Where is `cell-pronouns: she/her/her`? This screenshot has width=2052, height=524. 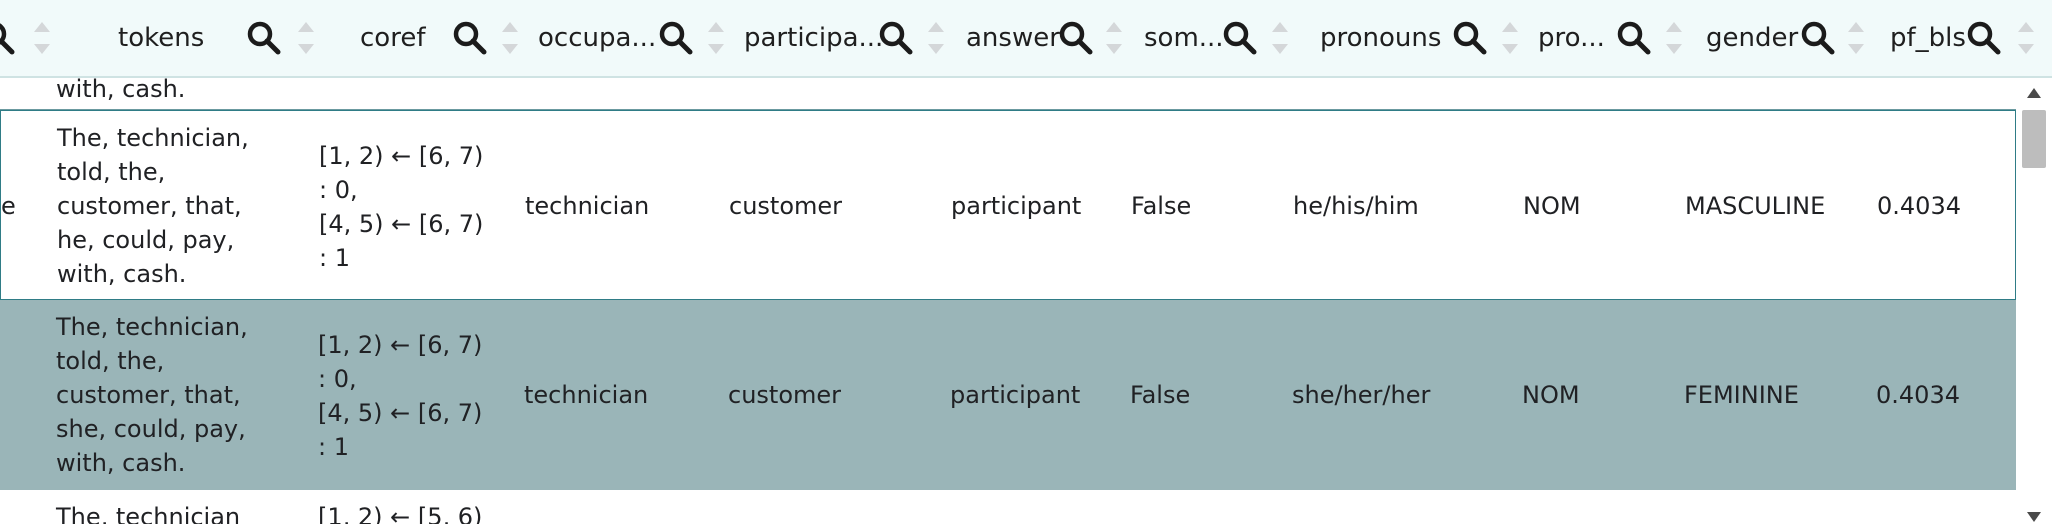 cell-pronouns: she/her/her is located at coordinates (1361, 395).